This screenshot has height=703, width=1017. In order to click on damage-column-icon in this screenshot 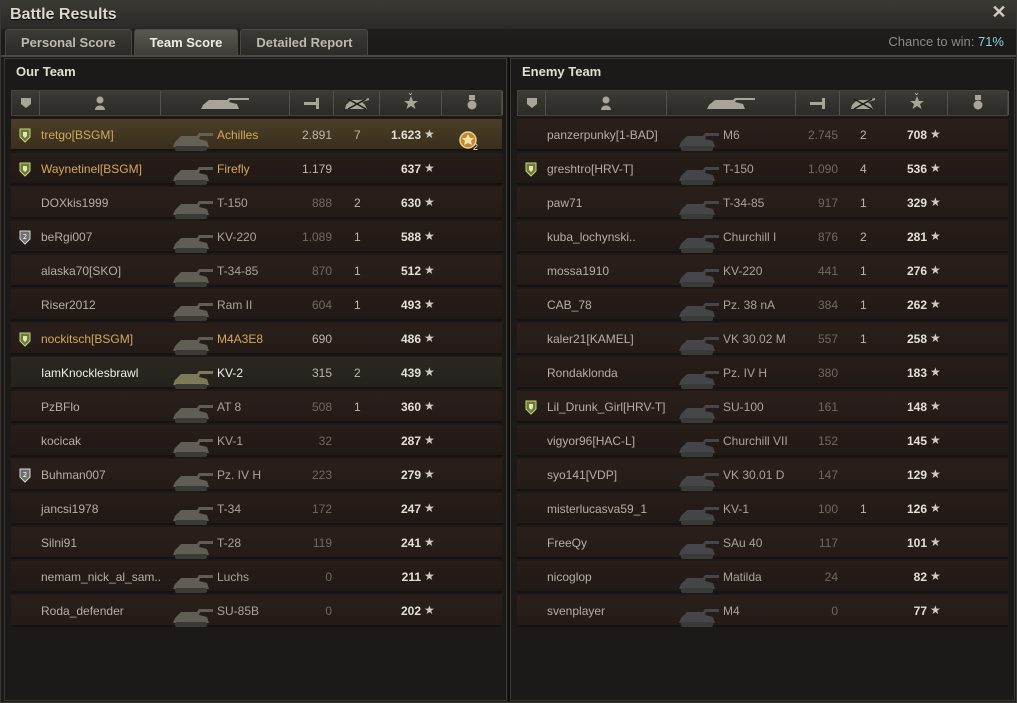, I will do `click(818, 103)`.